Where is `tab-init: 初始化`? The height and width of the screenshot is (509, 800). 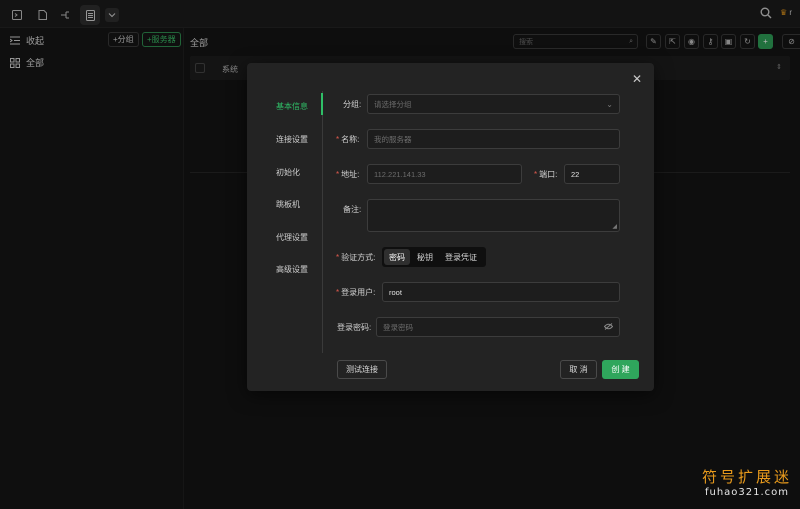 tab-init: 初始化 is located at coordinates (288, 172).